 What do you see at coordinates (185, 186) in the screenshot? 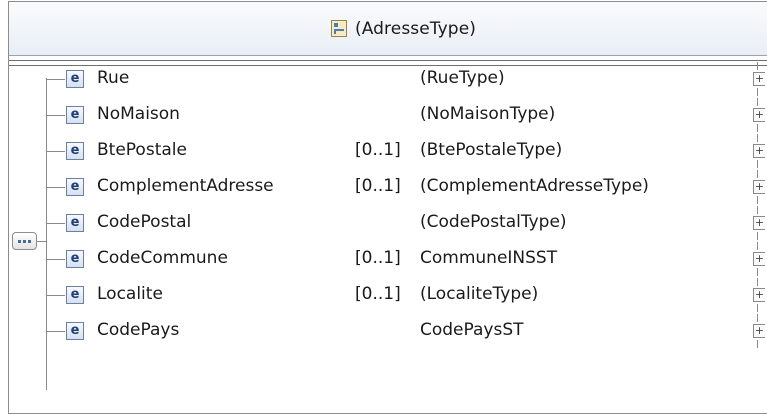
I see `element-name: ComplementAdresse` at bounding box center [185, 186].